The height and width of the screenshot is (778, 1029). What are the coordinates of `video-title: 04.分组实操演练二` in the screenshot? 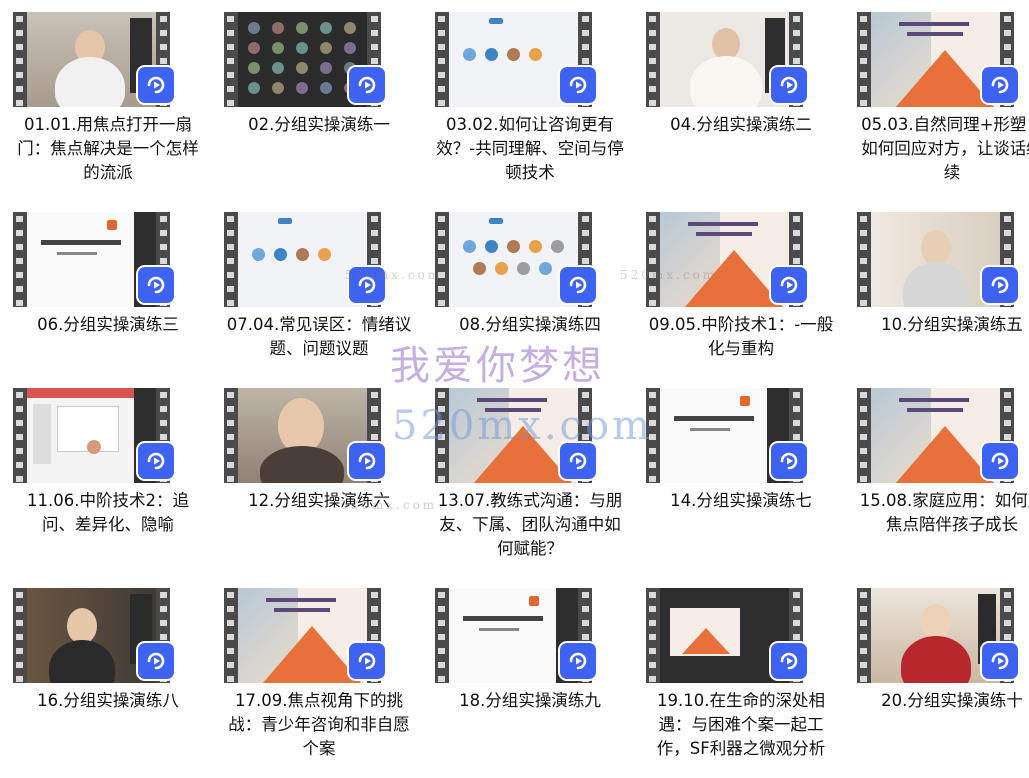 It's located at (741, 125).